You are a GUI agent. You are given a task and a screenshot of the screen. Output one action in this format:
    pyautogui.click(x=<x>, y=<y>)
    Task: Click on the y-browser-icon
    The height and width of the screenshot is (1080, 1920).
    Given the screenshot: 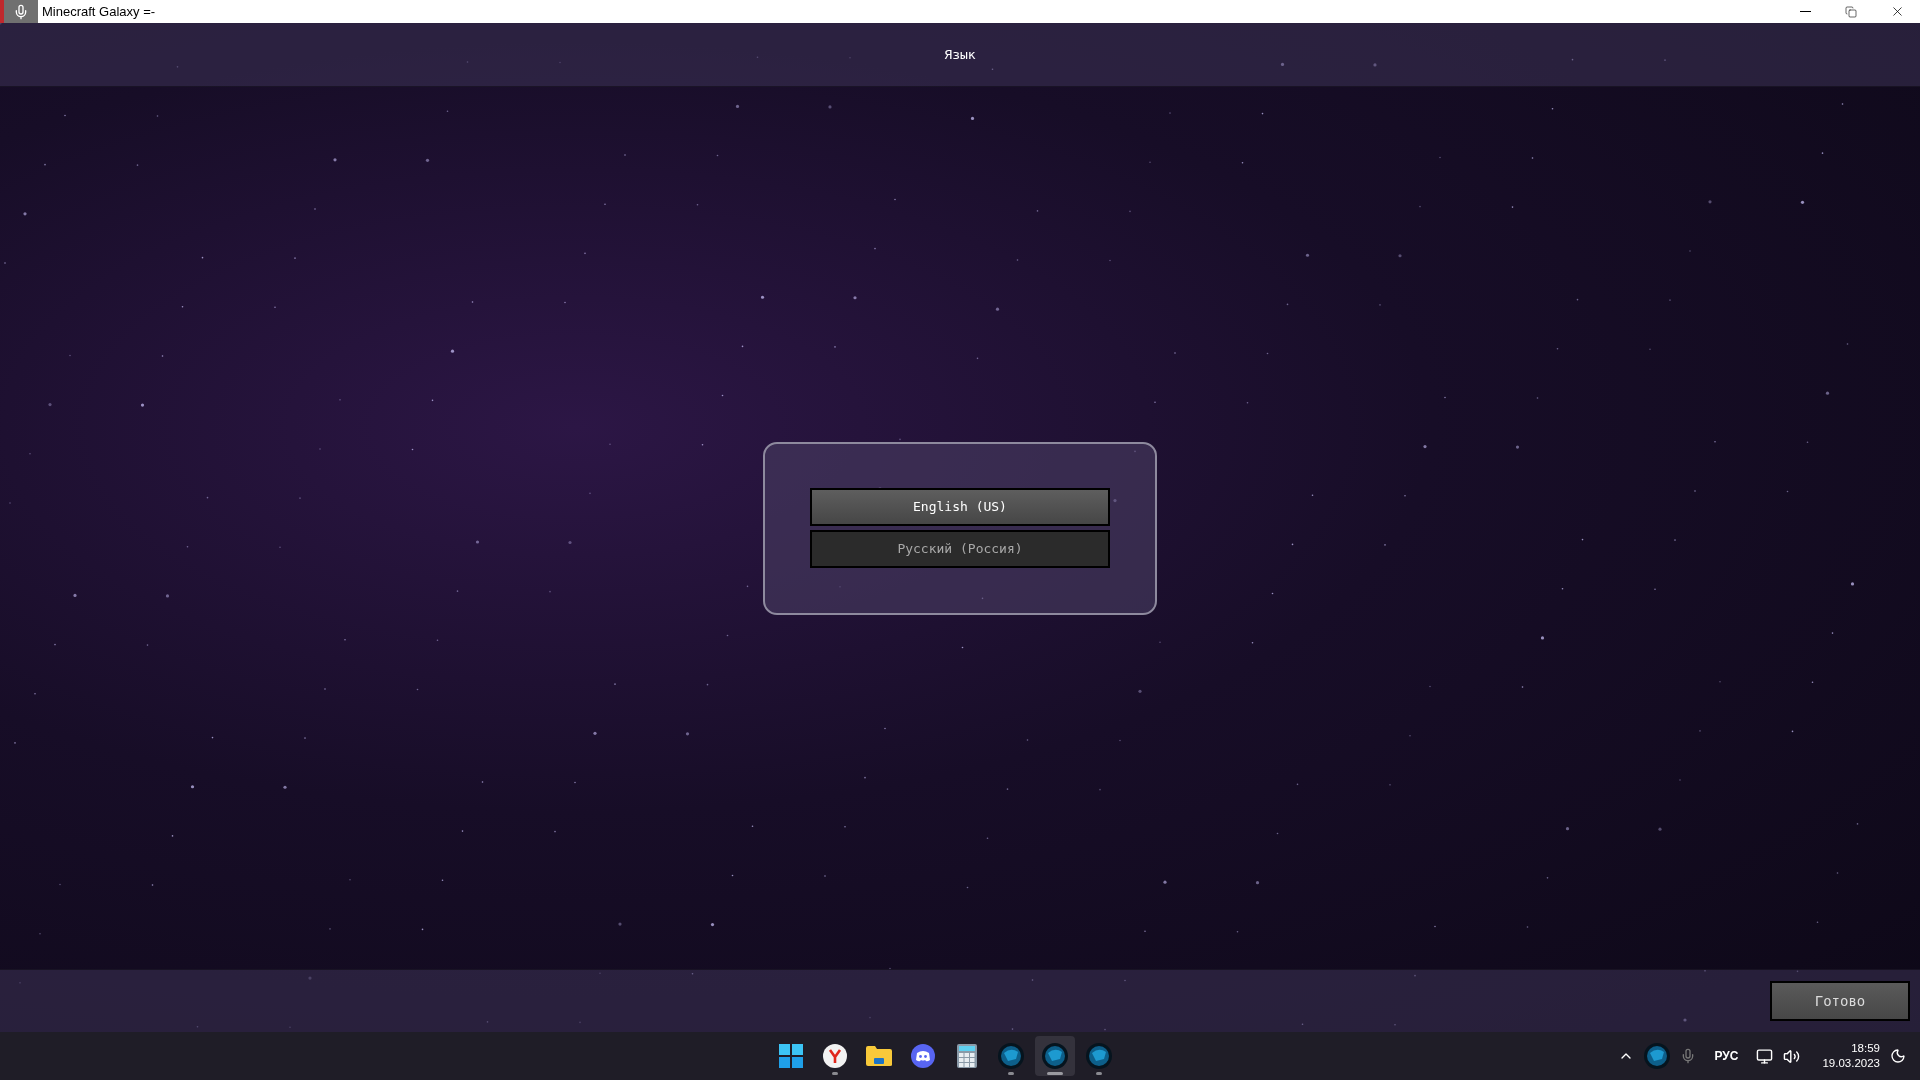 What is the action you would take?
    pyautogui.click(x=835, y=1056)
    